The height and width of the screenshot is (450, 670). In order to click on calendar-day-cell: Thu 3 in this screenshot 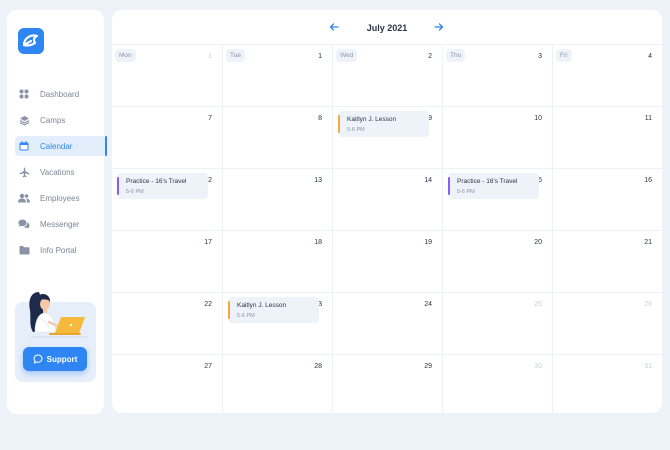, I will do `click(497, 75)`.